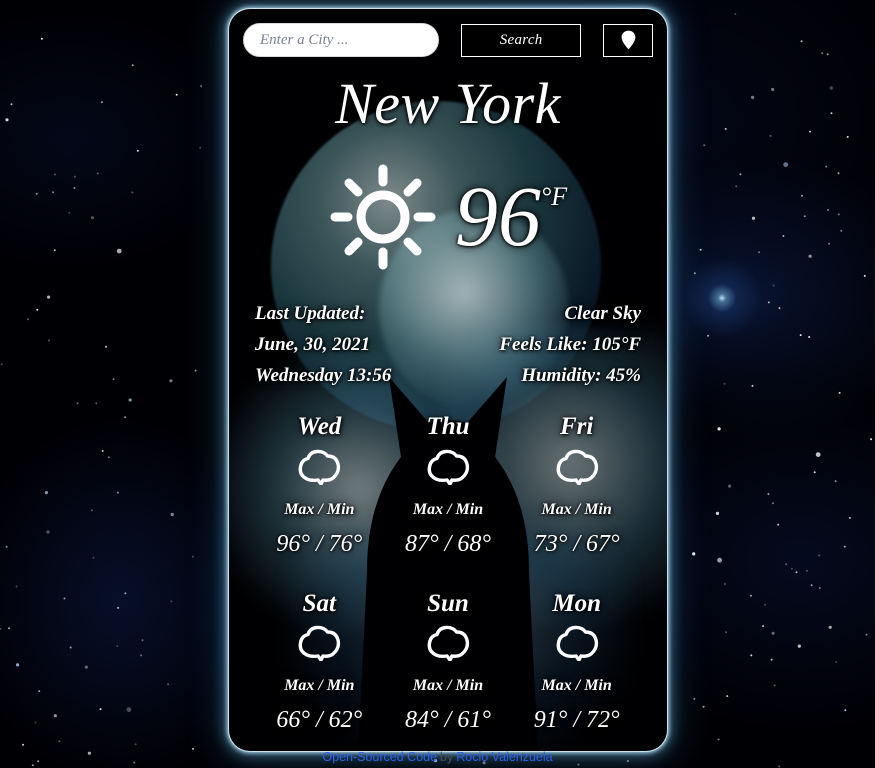 This screenshot has height=768, width=875. I want to click on current-location-button, so click(628, 40).